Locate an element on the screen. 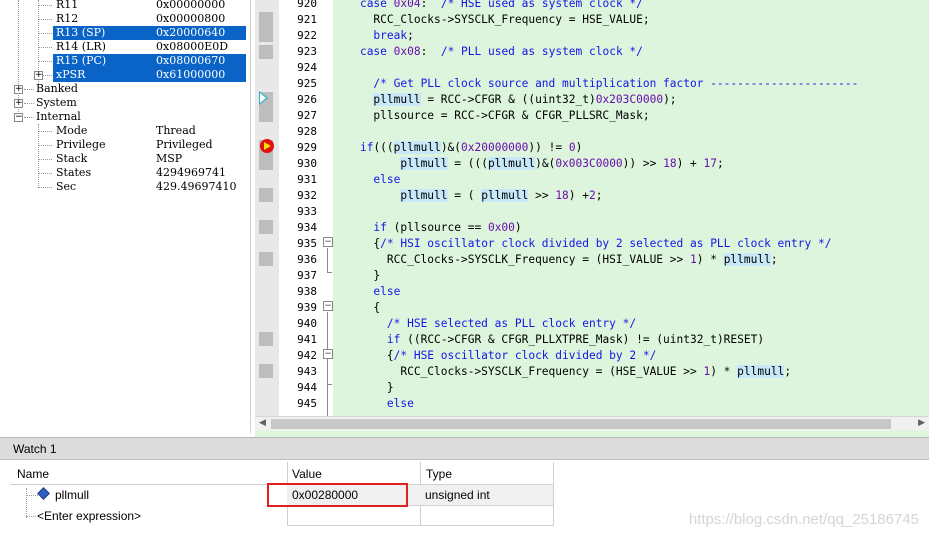 This screenshot has width=929, height=539. current-line-arrow-icon is located at coordinates (263, 98).